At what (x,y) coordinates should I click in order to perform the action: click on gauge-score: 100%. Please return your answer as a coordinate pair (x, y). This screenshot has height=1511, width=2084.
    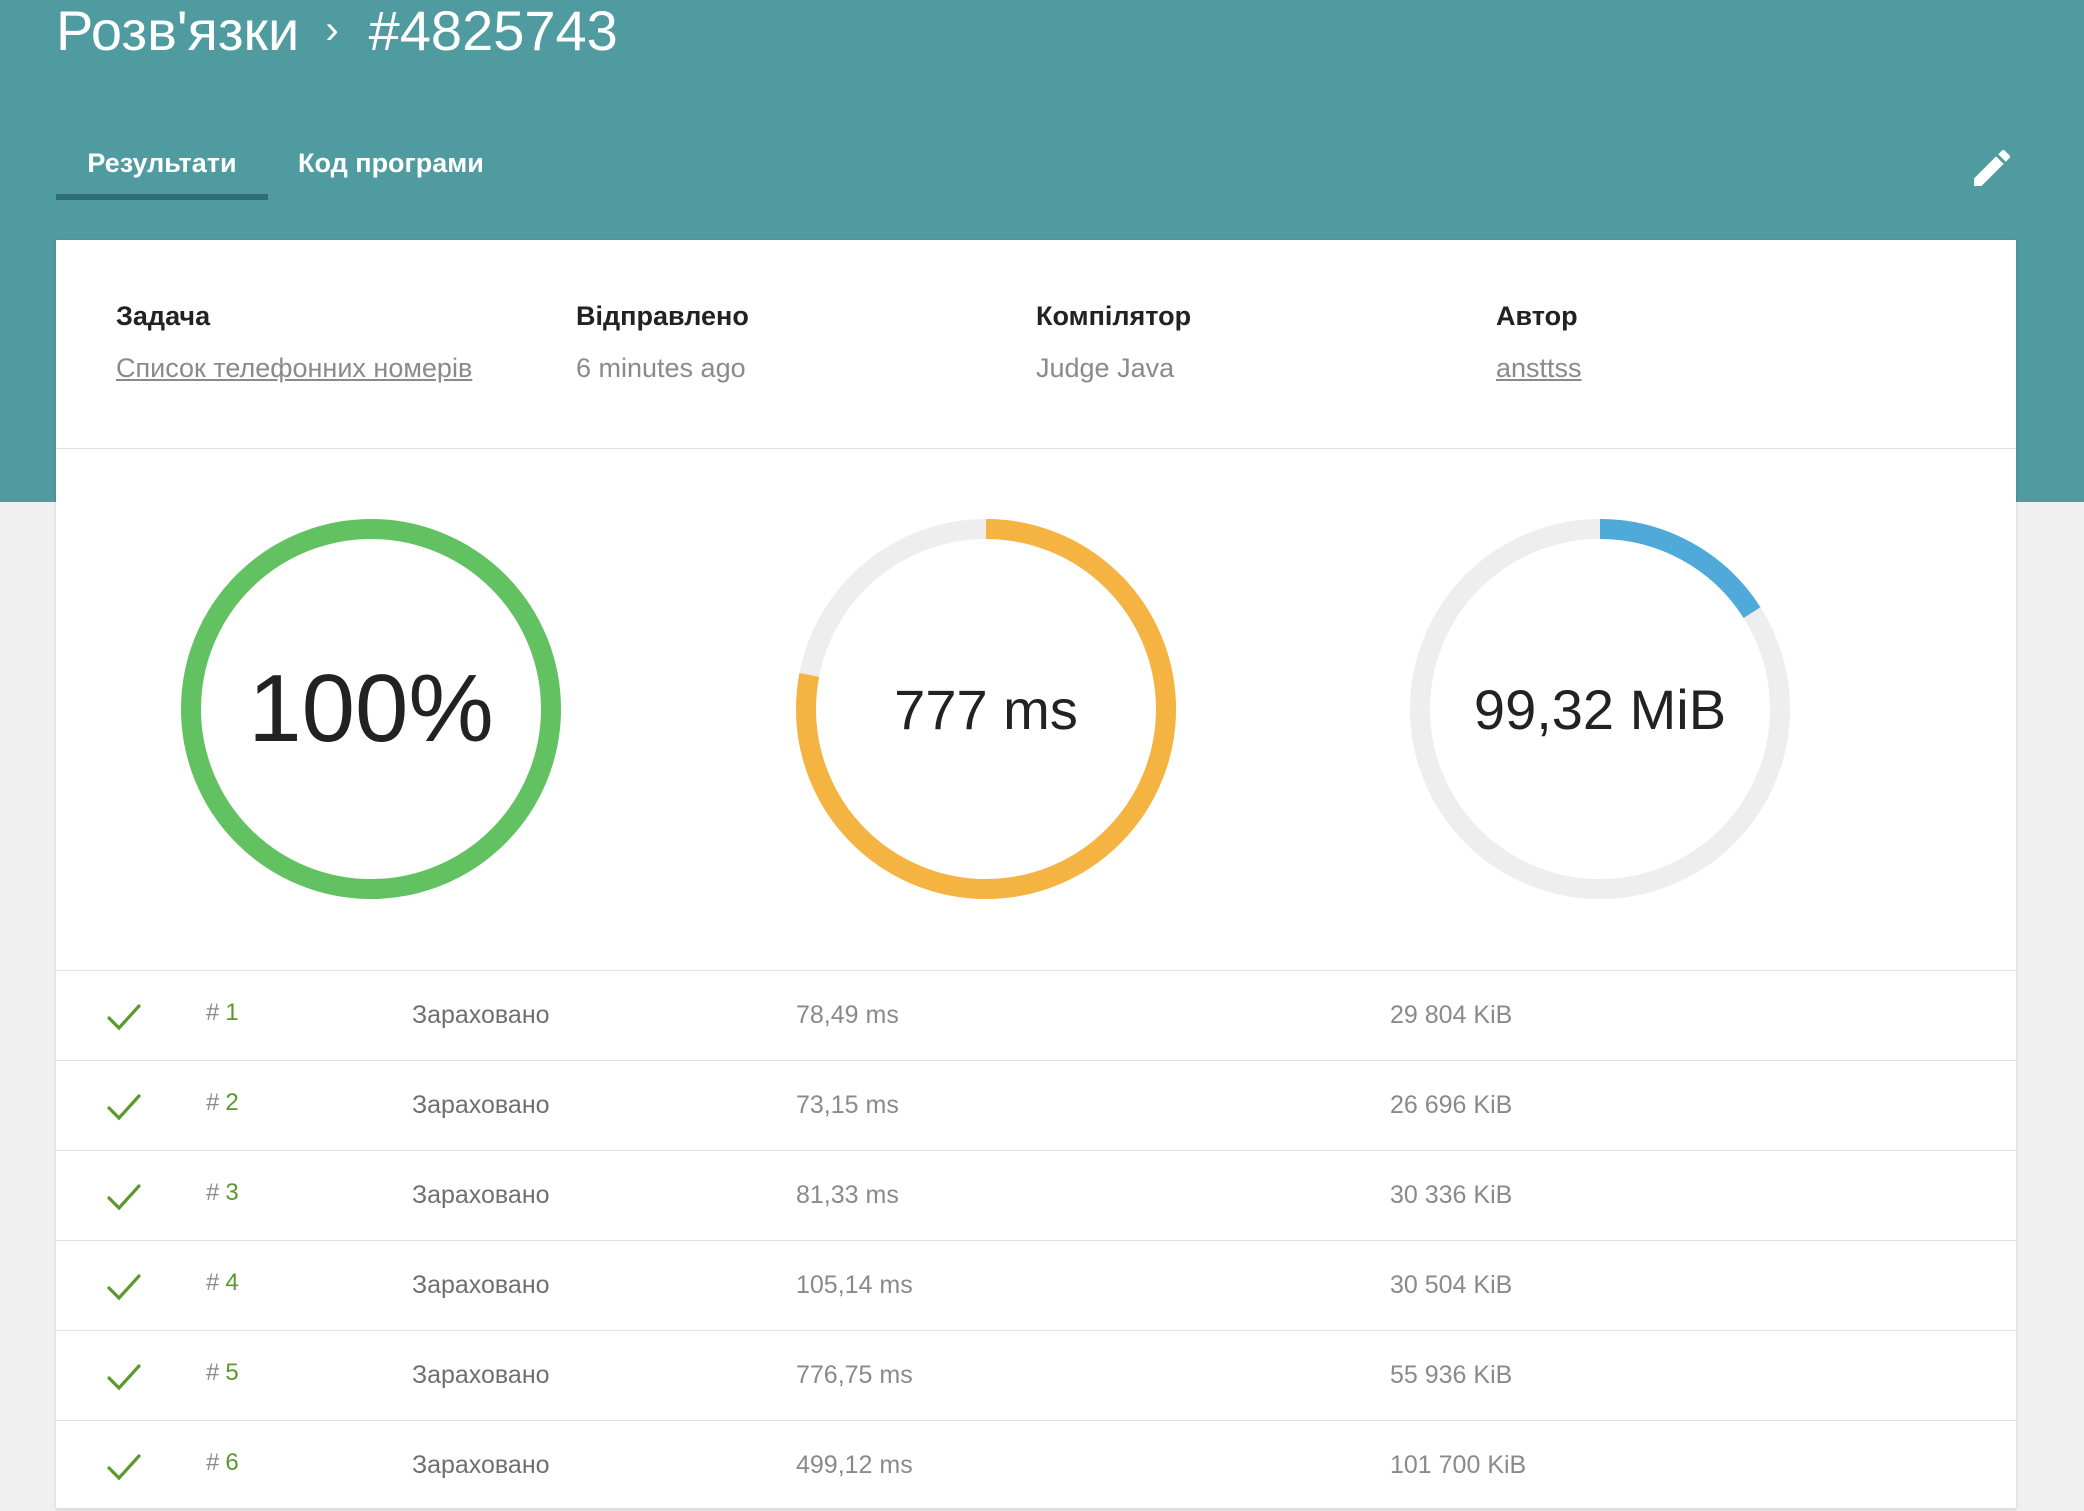
    Looking at the image, I should click on (371, 709).